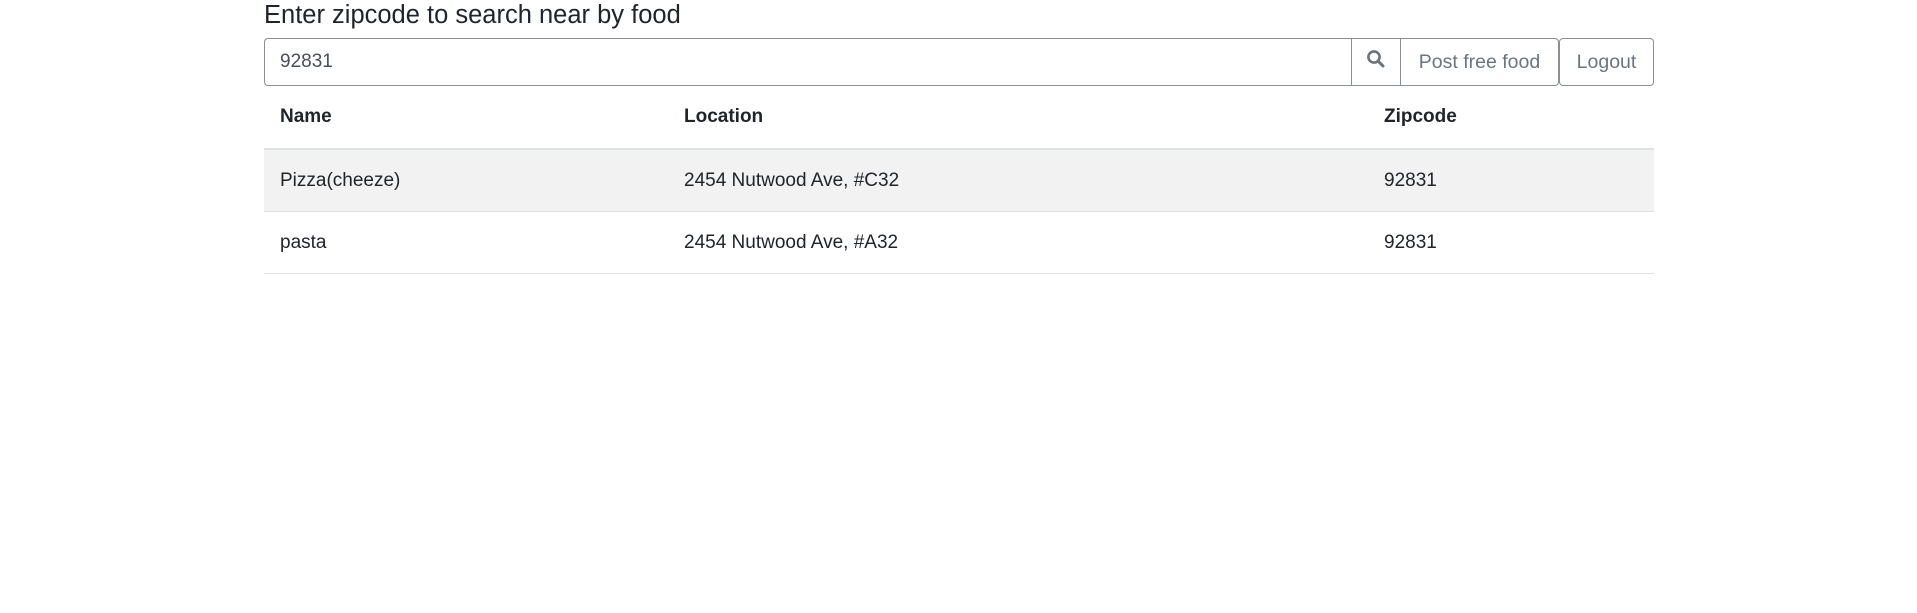 Image resolution: width=1917 pixels, height=613 pixels. Describe the element at coordinates (1018, 180) in the screenshot. I see `cell-location: 2454 Nutwood Ave, #C32` at that location.